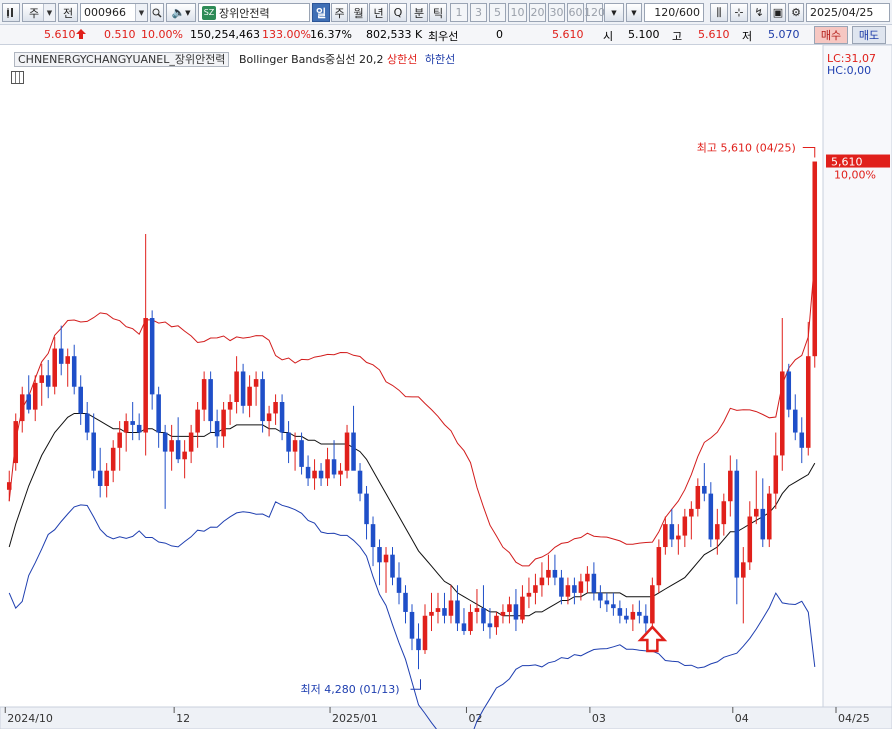 The height and width of the screenshot is (729, 892). What do you see at coordinates (634, 12) in the screenshot?
I see `scroll-down-icon: ▼` at bounding box center [634, 12].